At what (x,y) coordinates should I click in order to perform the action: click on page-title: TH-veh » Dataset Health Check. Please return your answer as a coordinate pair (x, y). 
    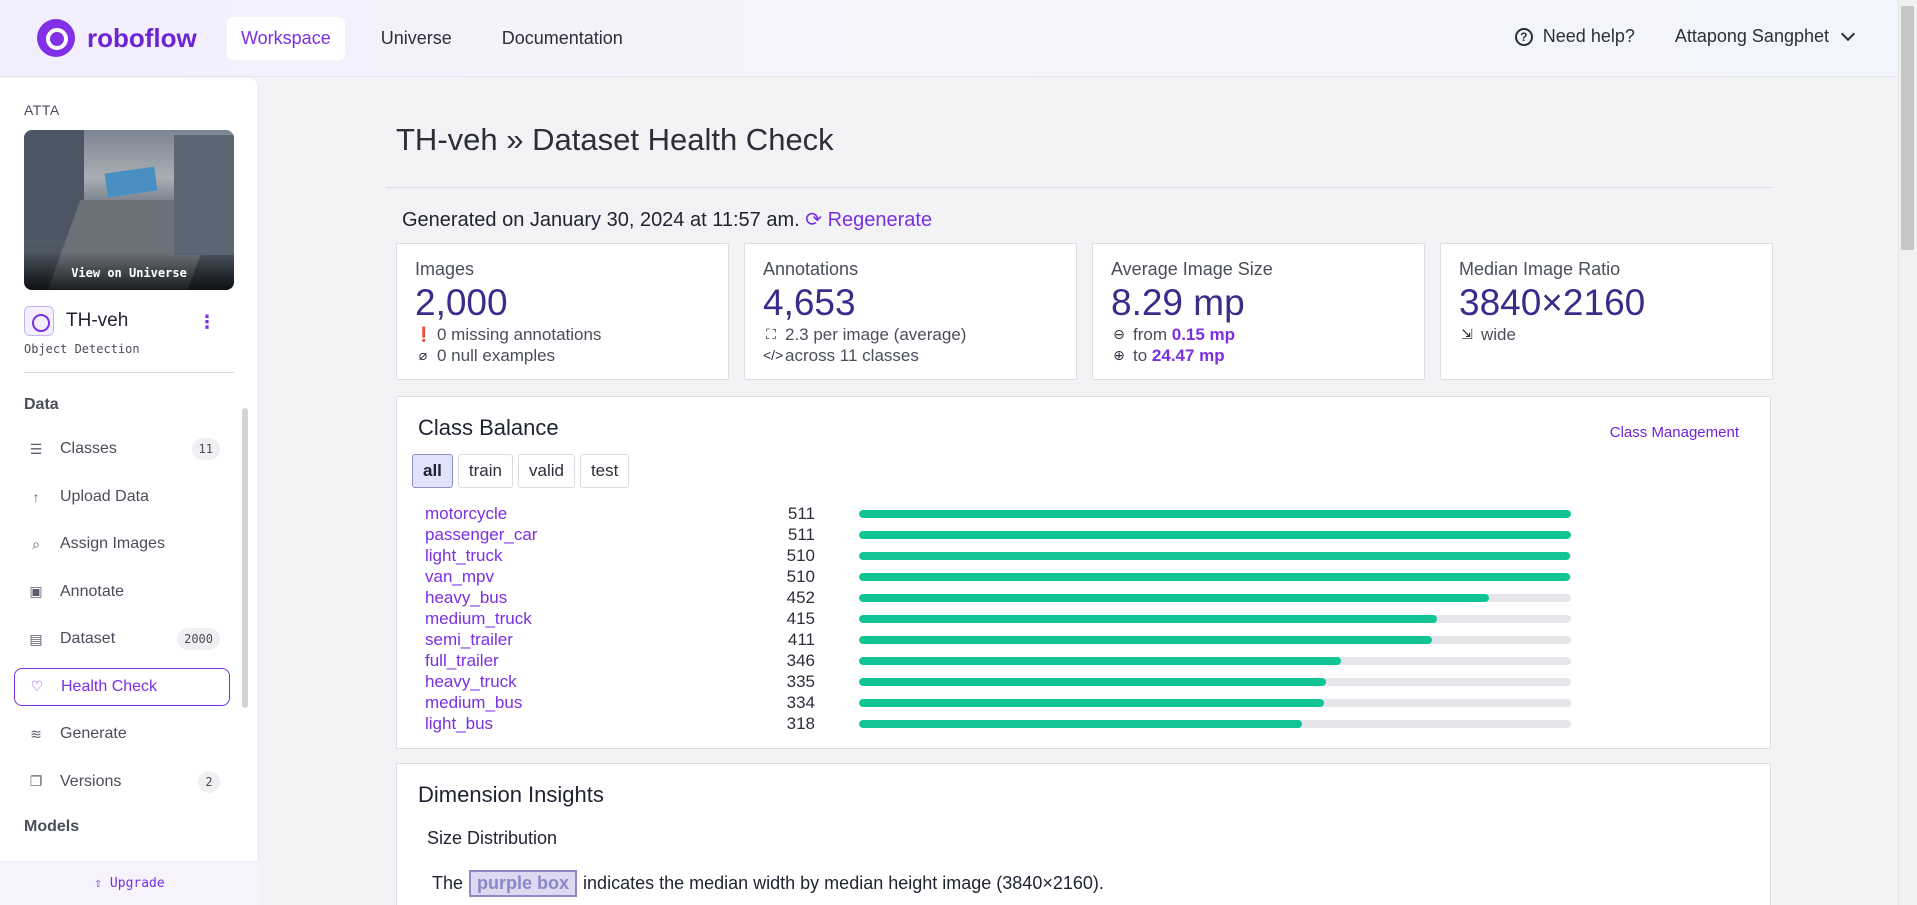
    Looking at the image, I should click on (615, 140).